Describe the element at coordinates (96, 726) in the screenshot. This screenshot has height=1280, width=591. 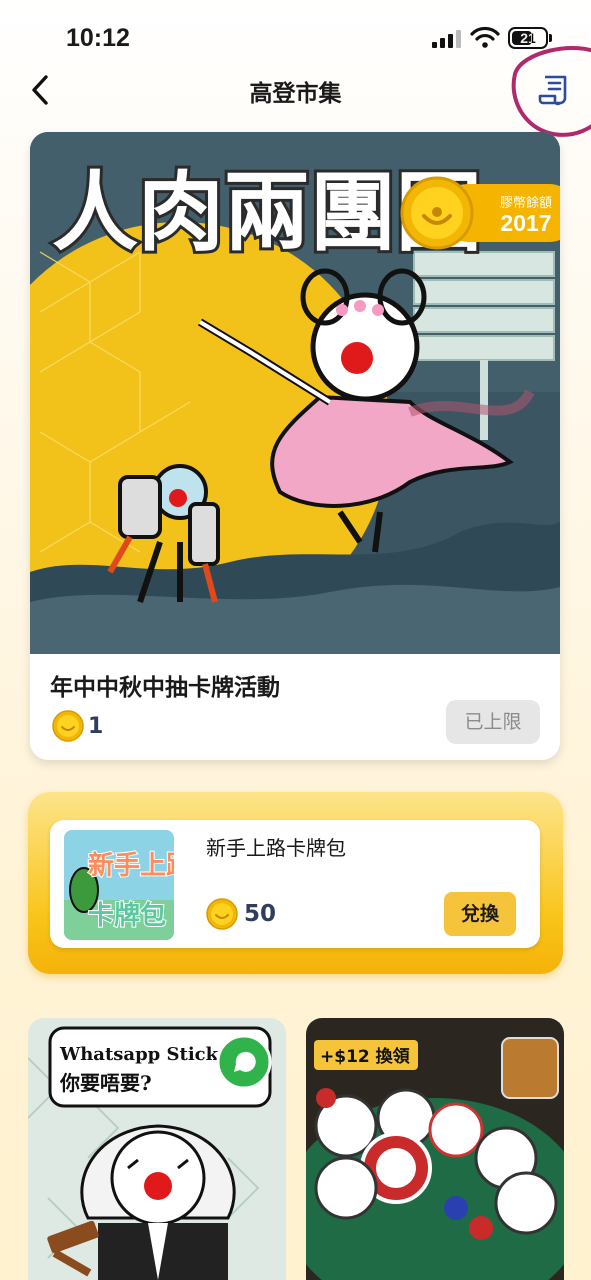
I see `price-value: 1` at that location.